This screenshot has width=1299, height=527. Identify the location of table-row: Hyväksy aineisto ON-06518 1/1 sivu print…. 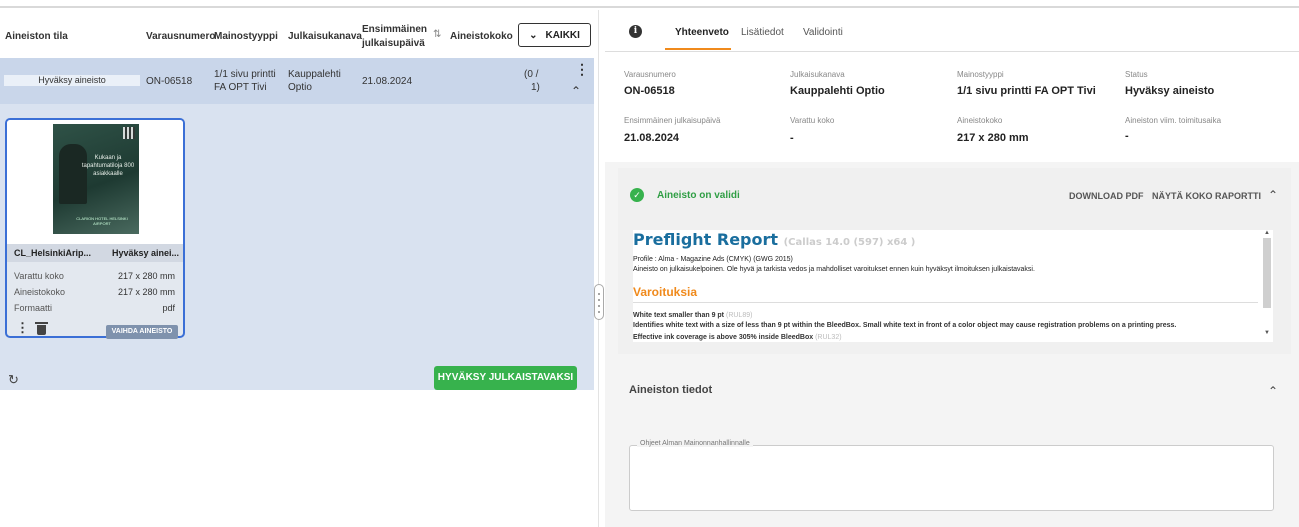
(297, 81).